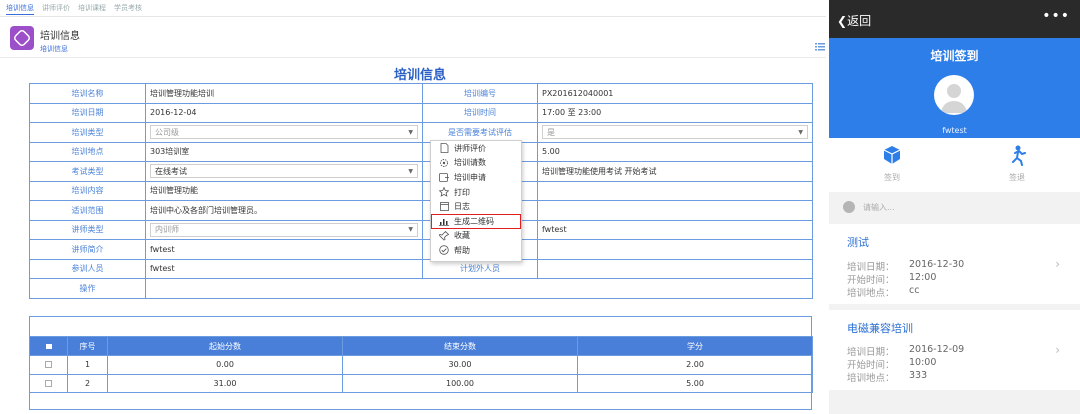 The width and height of the screenshot is (1080, 414). I want to click on content-value: 培训管理功能, so click(284, 190).